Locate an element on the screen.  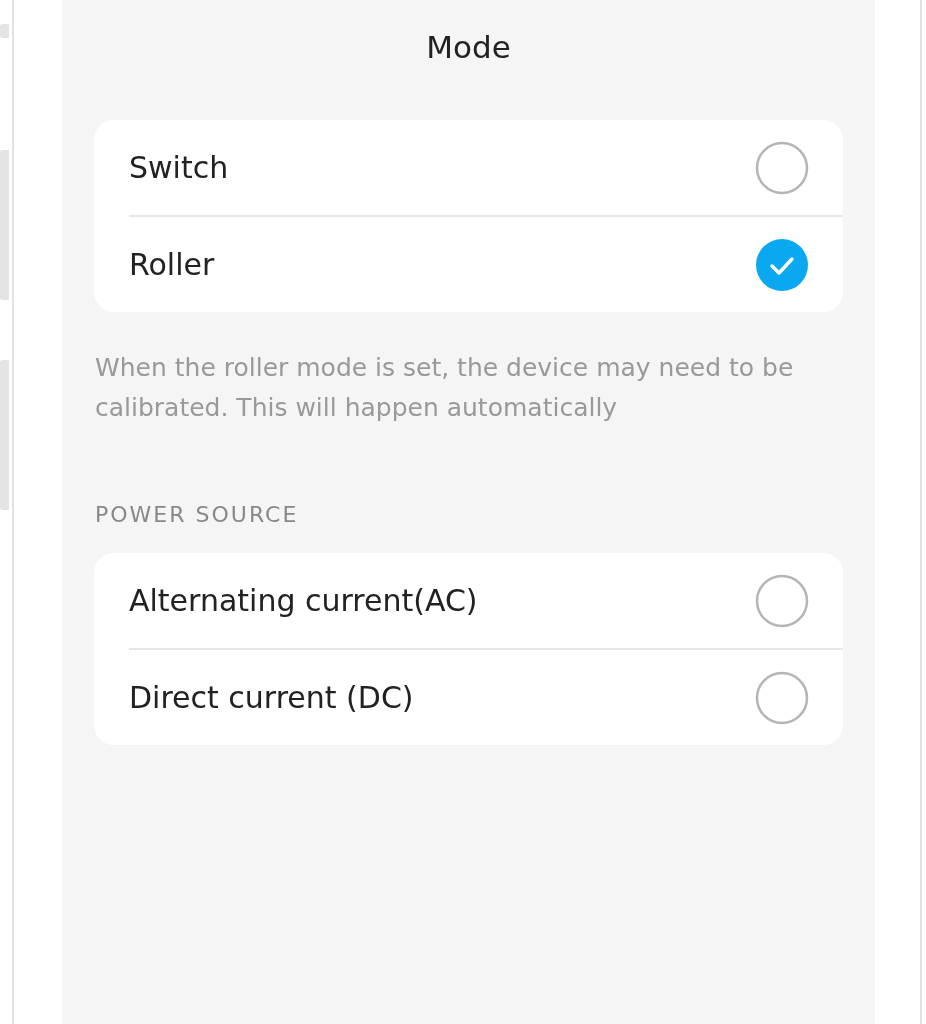
section-heading: POWER SOURCE is located at coordinates (197, 515).